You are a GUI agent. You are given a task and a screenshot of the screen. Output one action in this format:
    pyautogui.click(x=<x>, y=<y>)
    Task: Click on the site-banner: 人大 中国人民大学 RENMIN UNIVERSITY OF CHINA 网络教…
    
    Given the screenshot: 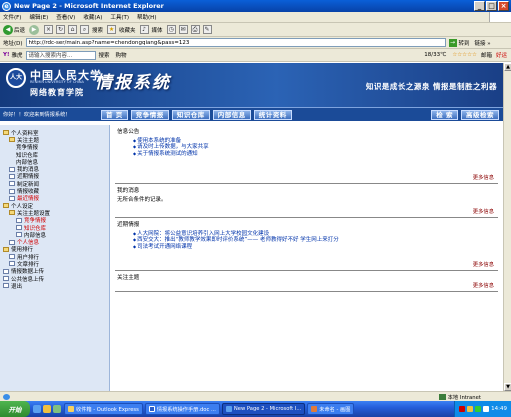 What is the action you would take?
    pyautogui.click(x=251, y=85)
    